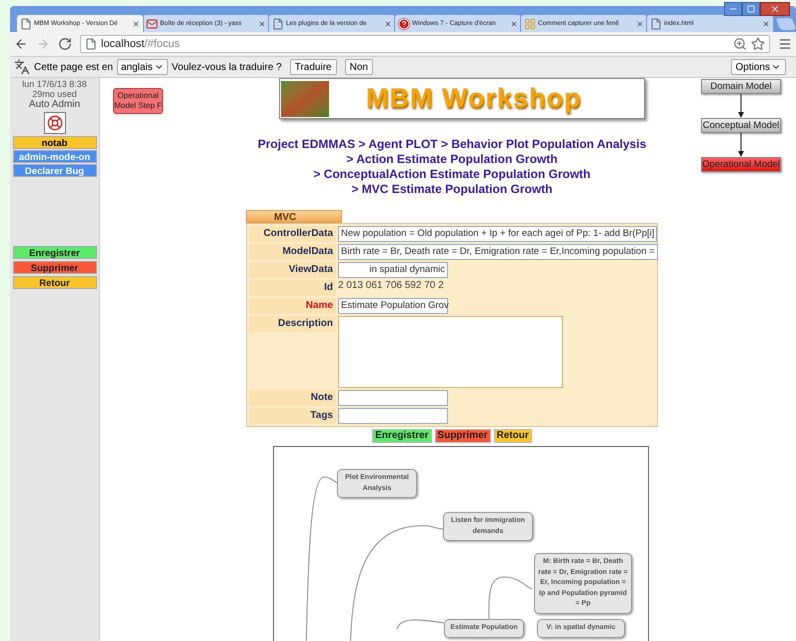 This screenshot has width=796, height=641. Describe the element at coordinates (740, 44) in the screenshot. I see `zoom-icon` at that location.